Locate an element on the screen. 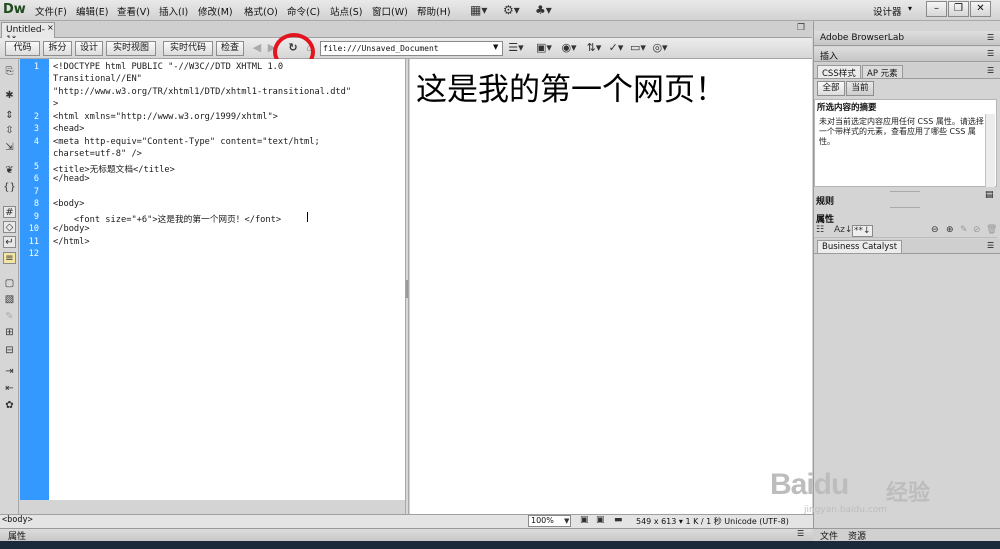 This screenshot has width=1000, height=549. summary-scrollbar is located at coordinates (990, 150).